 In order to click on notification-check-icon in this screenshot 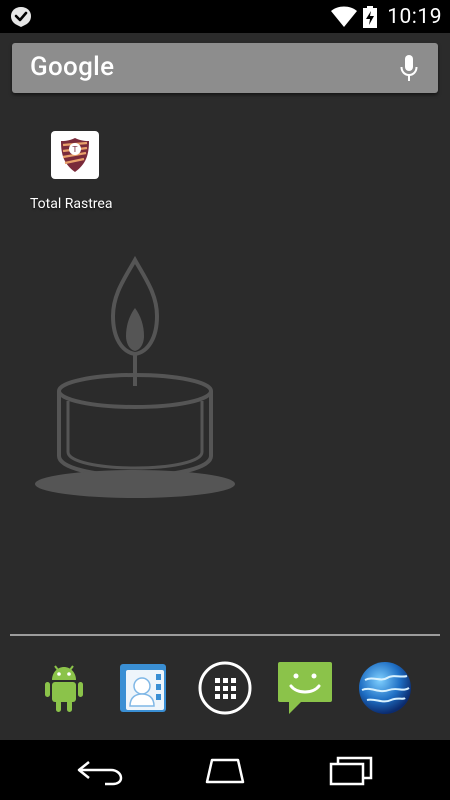, I will do `click(21, 17)`.